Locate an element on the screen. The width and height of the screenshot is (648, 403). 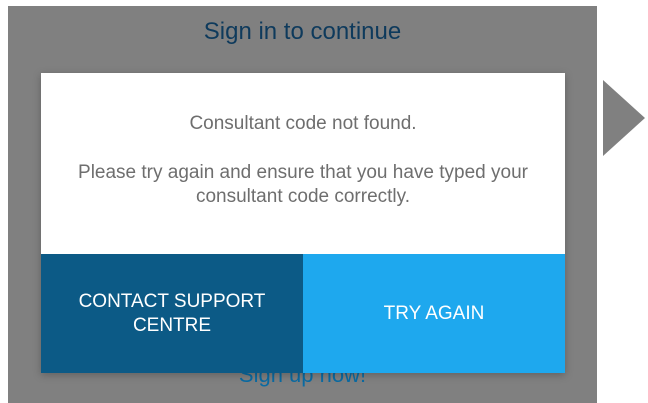
try-again-button: TRY AGAIN is located at coordinates (434, 313).